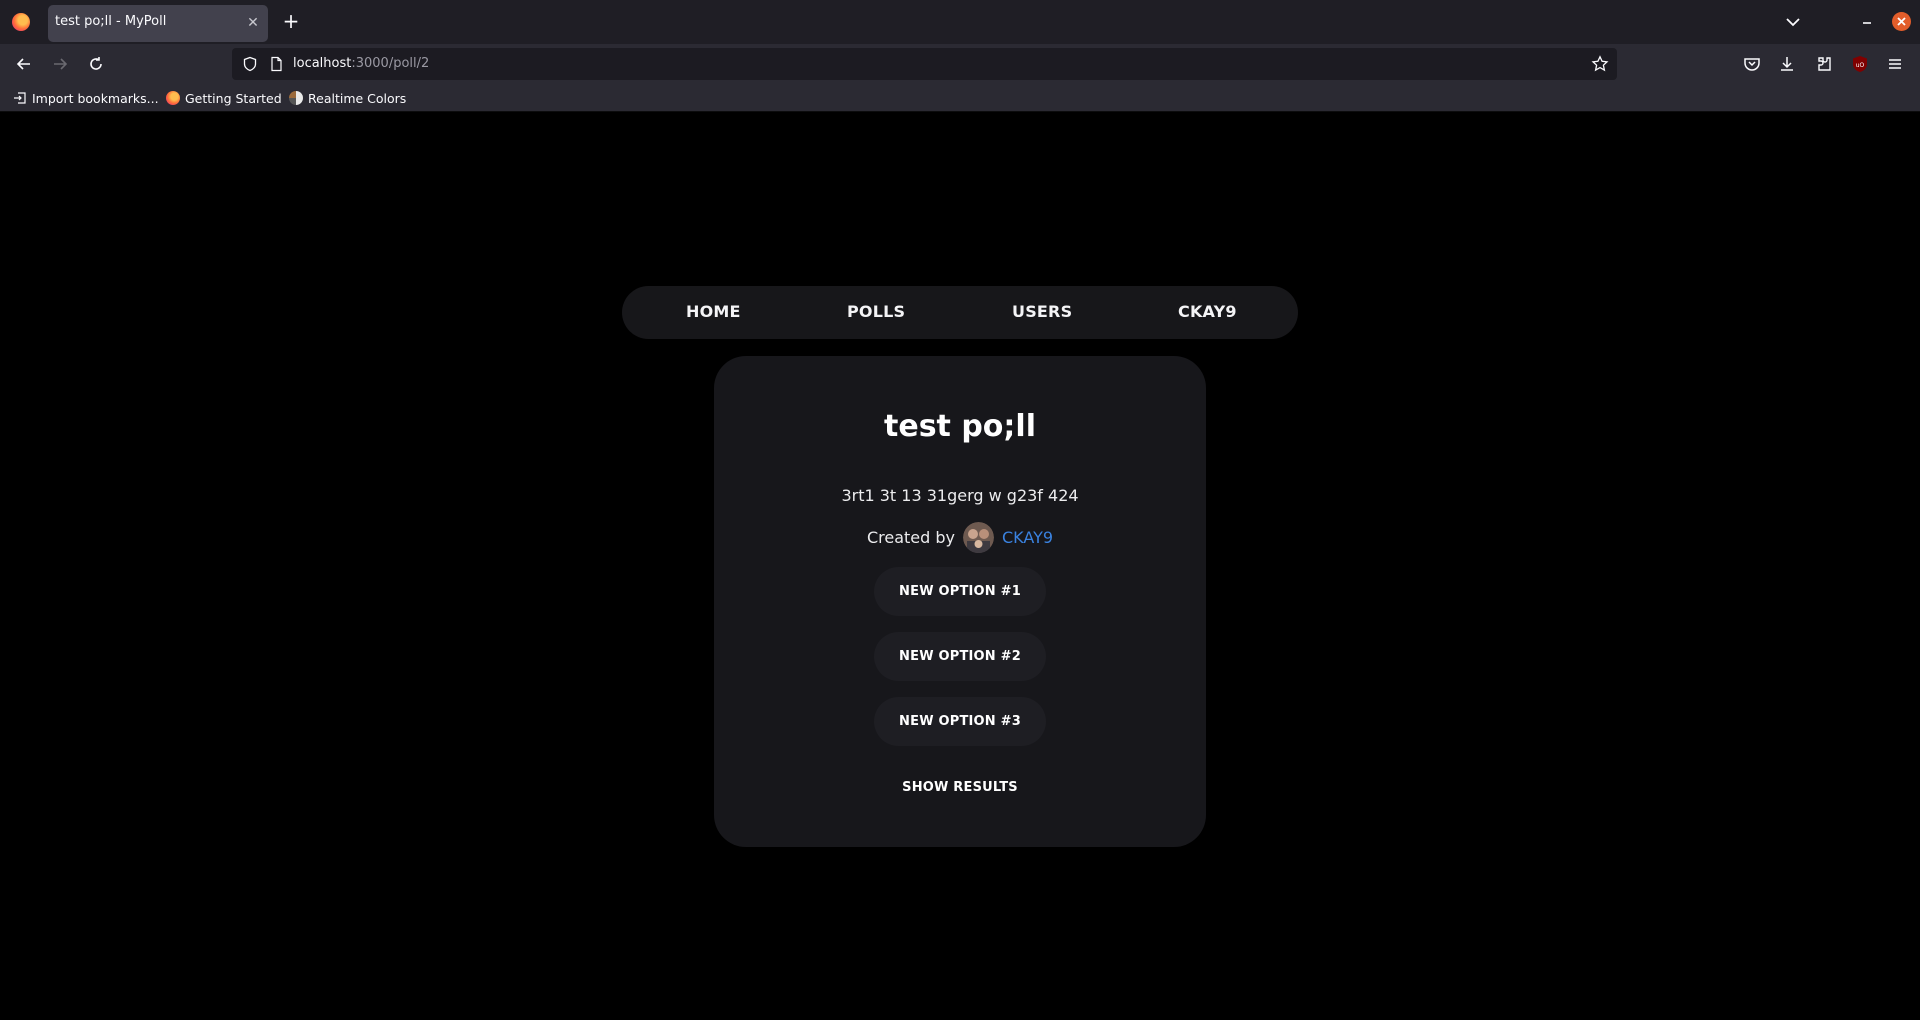 Image resolution: width=1920 pixels, height=1020 pixels. Describe the element at coordinates (960, 591) in the screenshot. I see `poll-option-button: NEW OPTION #1` at that location.